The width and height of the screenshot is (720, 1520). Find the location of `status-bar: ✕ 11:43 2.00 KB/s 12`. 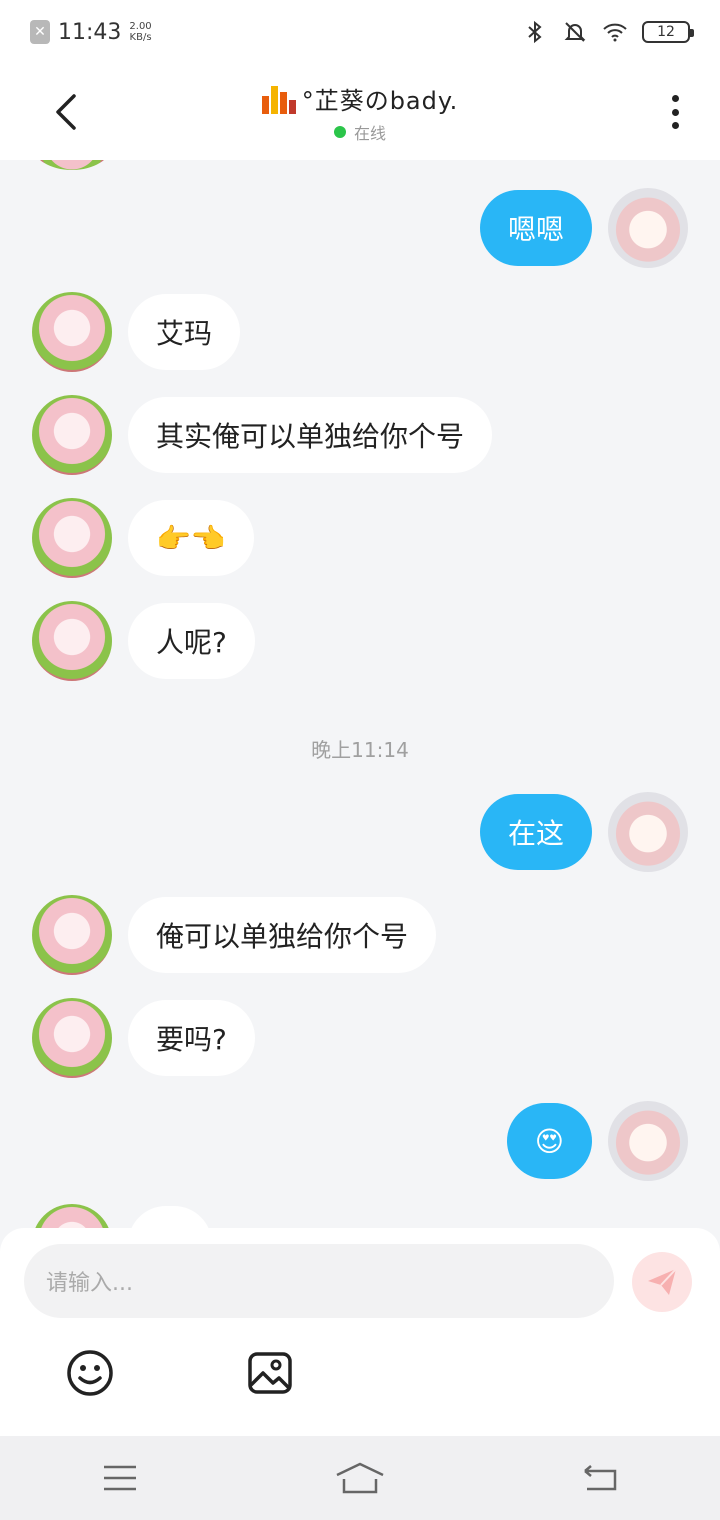

status-bar: ✕ 11:43 2.00 KB/s 12 is located at coordinates (360, 32).